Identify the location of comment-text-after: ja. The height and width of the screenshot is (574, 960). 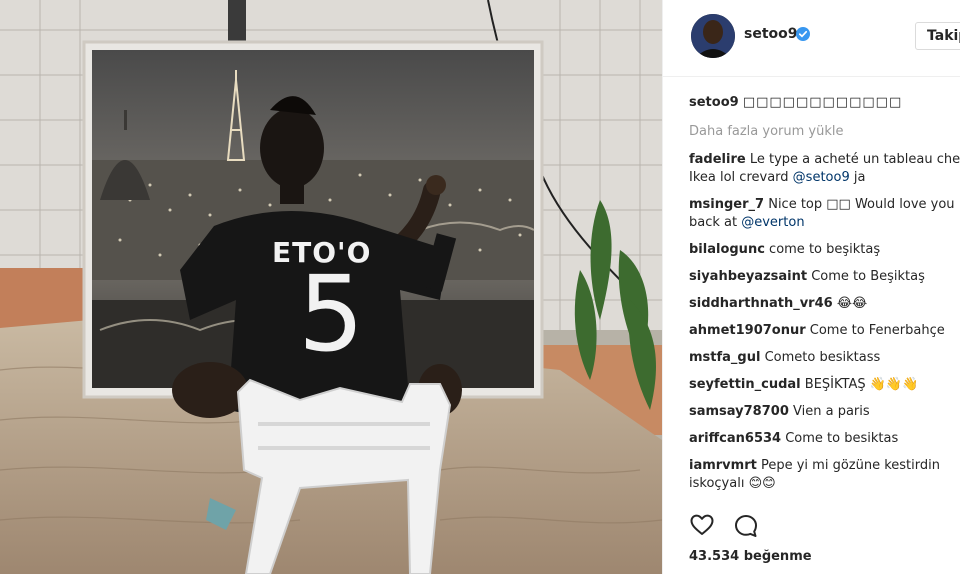
(857, 177).